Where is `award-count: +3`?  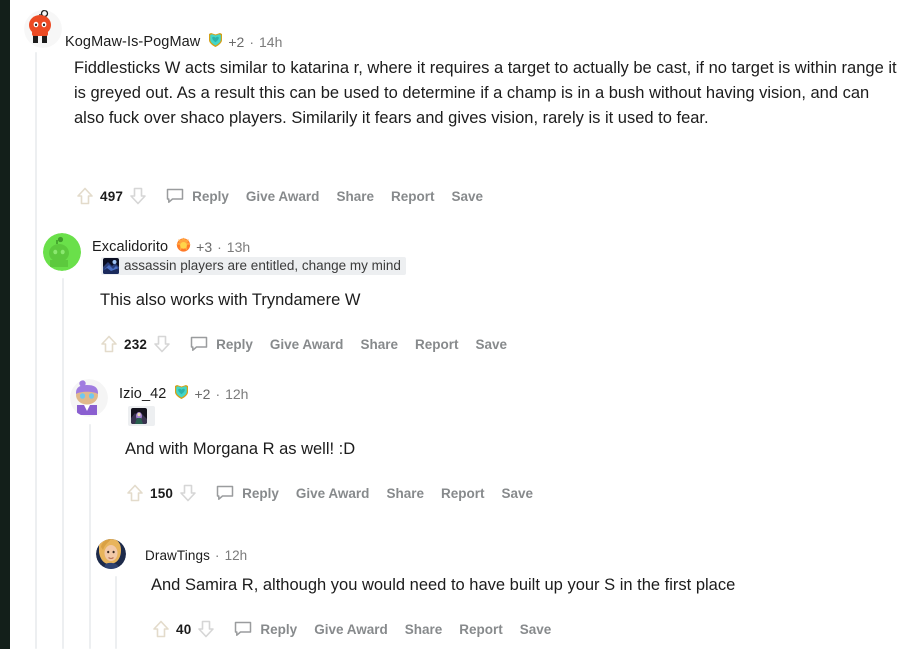
award-count: +3 is located at coordinates (204, 247).